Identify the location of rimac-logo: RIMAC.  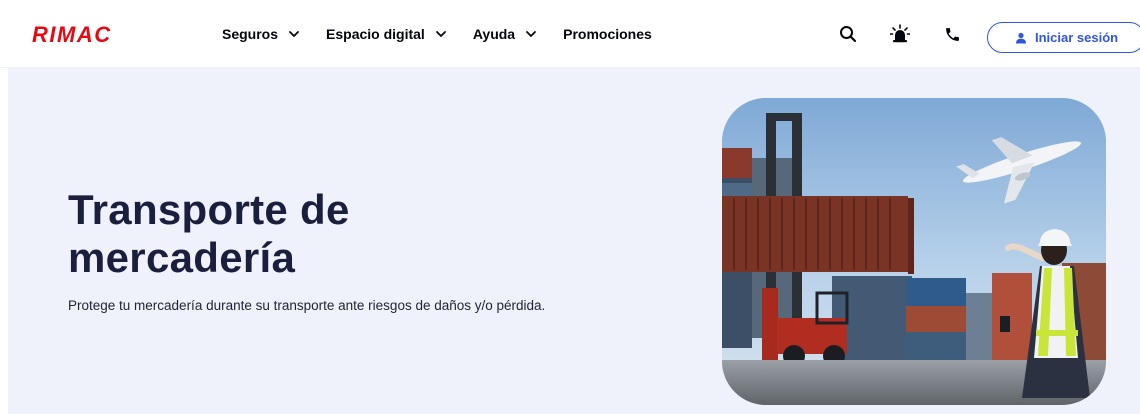
(72, 35).